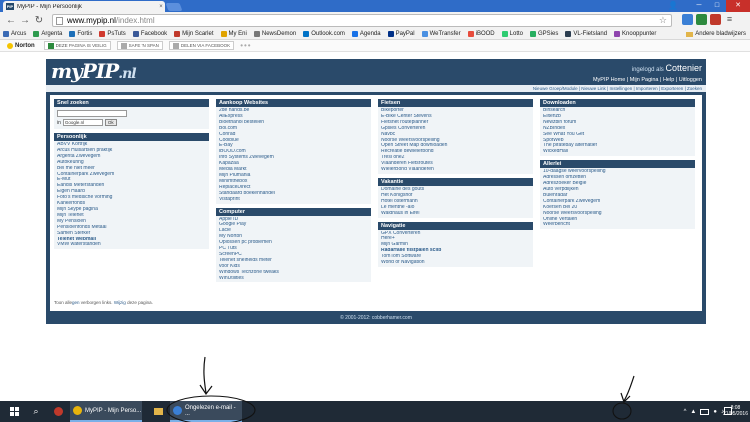  I want to click on login-user: Cottenier, so click(683, 68).